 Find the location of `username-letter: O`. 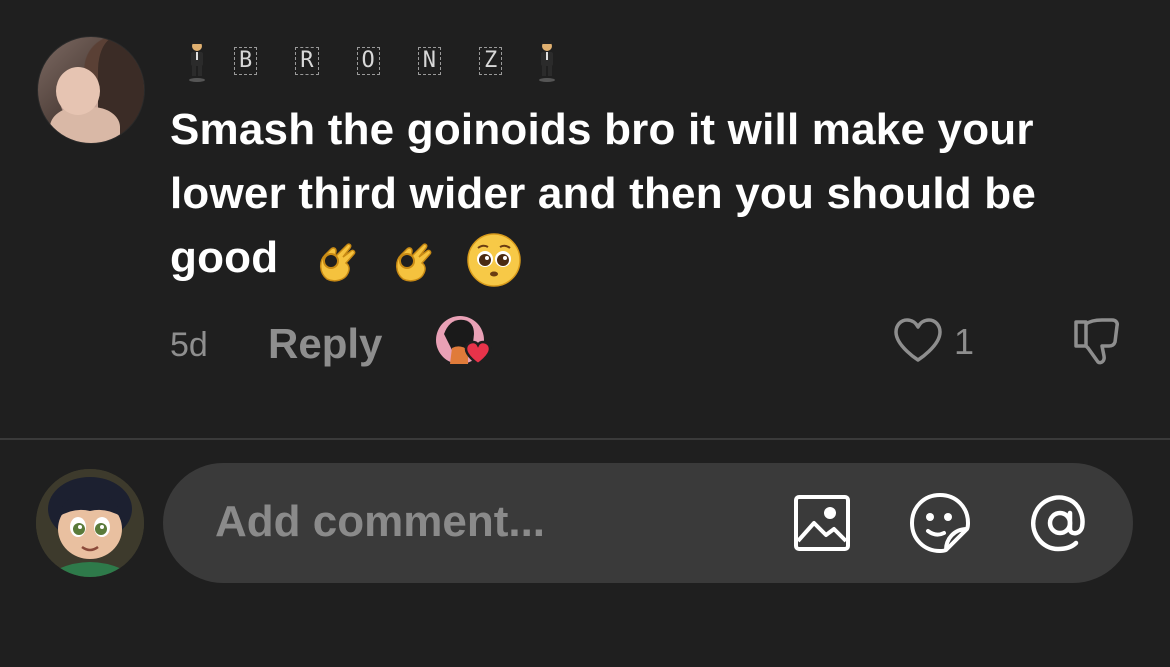

username-letter: O is located at coordinates (368, 61).